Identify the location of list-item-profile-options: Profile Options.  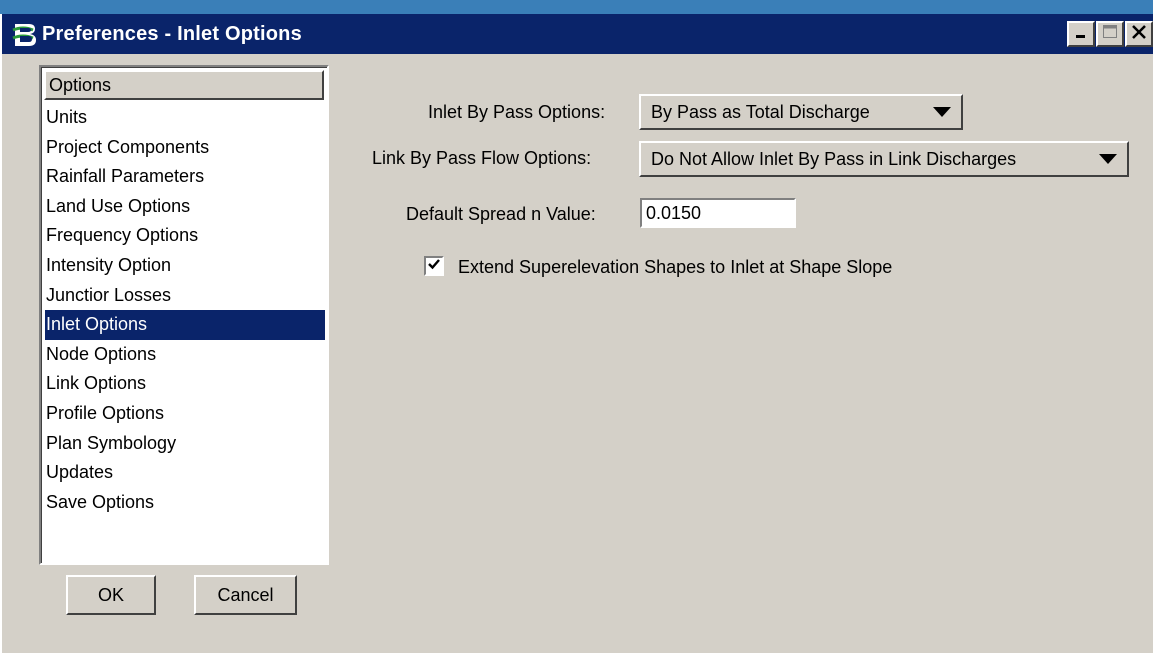
(185, 414).